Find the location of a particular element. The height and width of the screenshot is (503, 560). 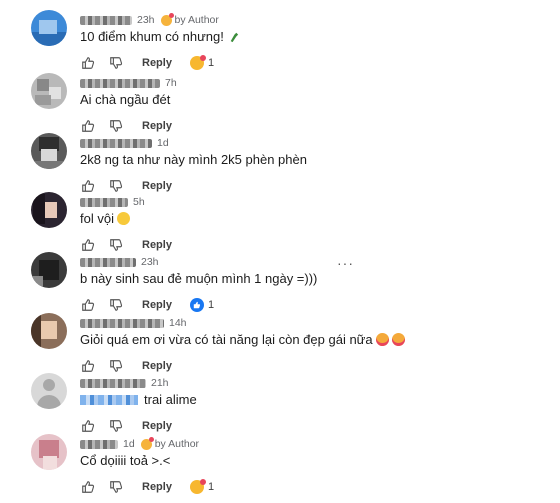

like-reaction-icon is located at coordinates (196, 305).